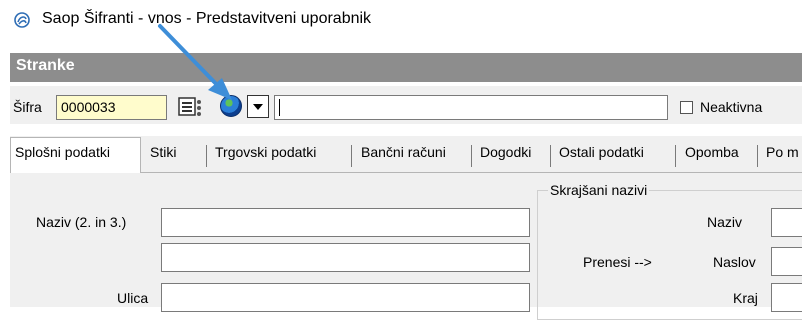  Describe the element at coordinates (686, 107) in the screenshot. I see `neaktivna-checkbox` at that location.